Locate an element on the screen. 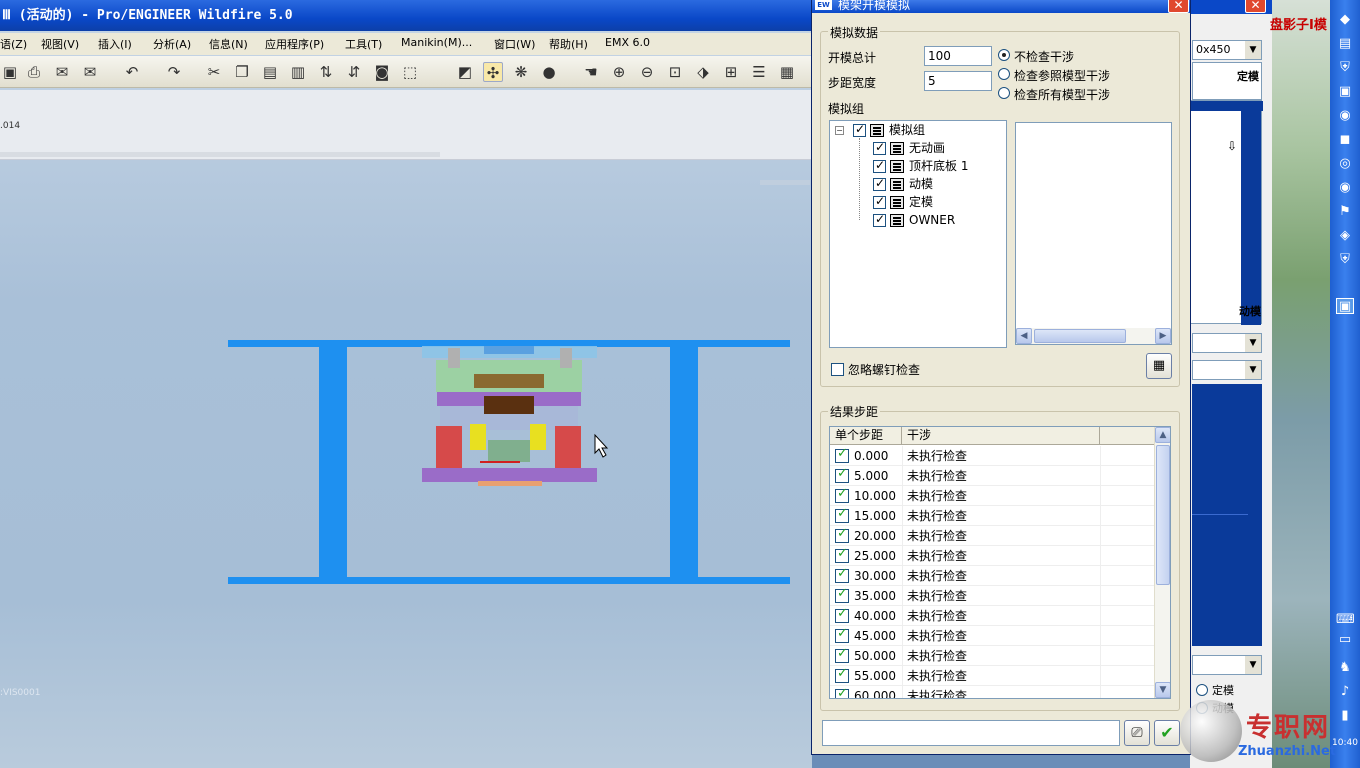  table-row: 45.000 未执行检查 is located at coordinates (993, 636).